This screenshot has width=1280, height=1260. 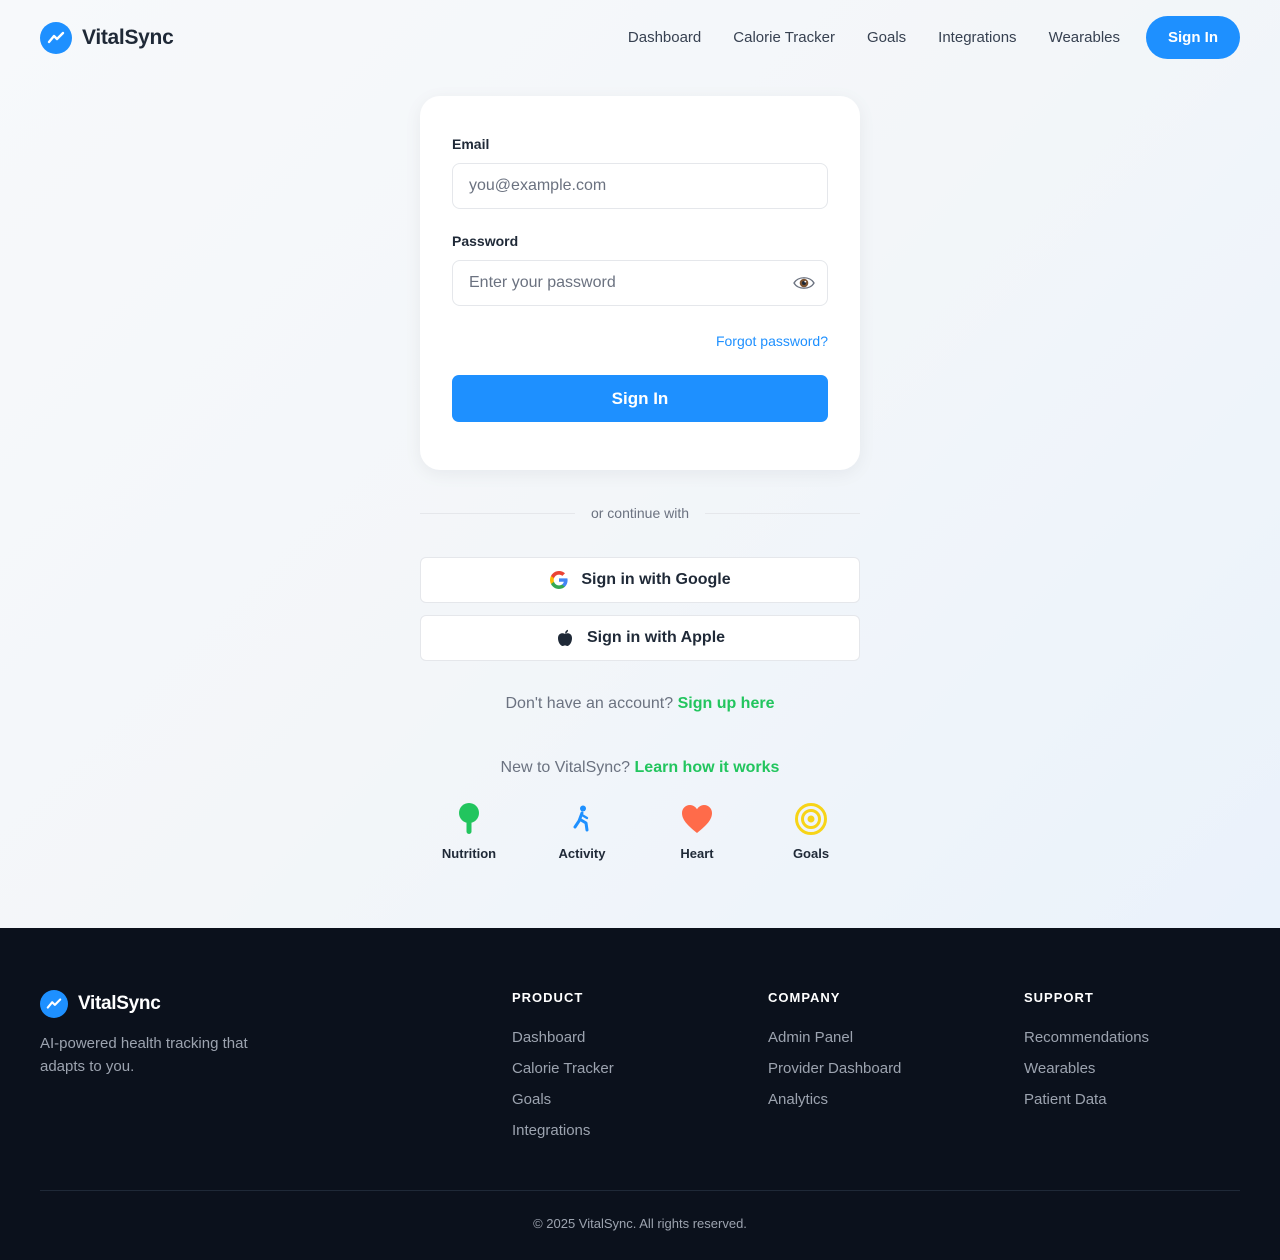 What do you see at coordinates (582, 819) in the screenshot?
I see `activity-icon` at bounding box center [582, 819].